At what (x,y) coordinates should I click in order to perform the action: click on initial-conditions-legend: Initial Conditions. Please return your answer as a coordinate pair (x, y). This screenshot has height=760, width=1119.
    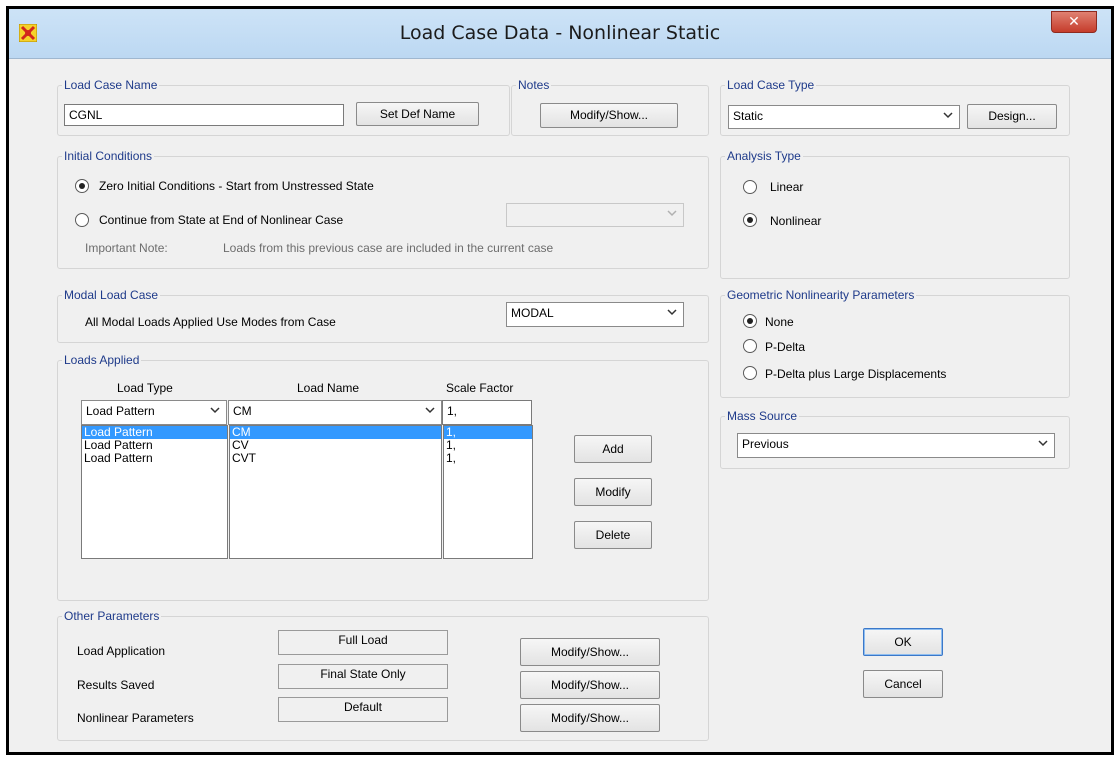
    Looking at the image, I should click on (108, 156).